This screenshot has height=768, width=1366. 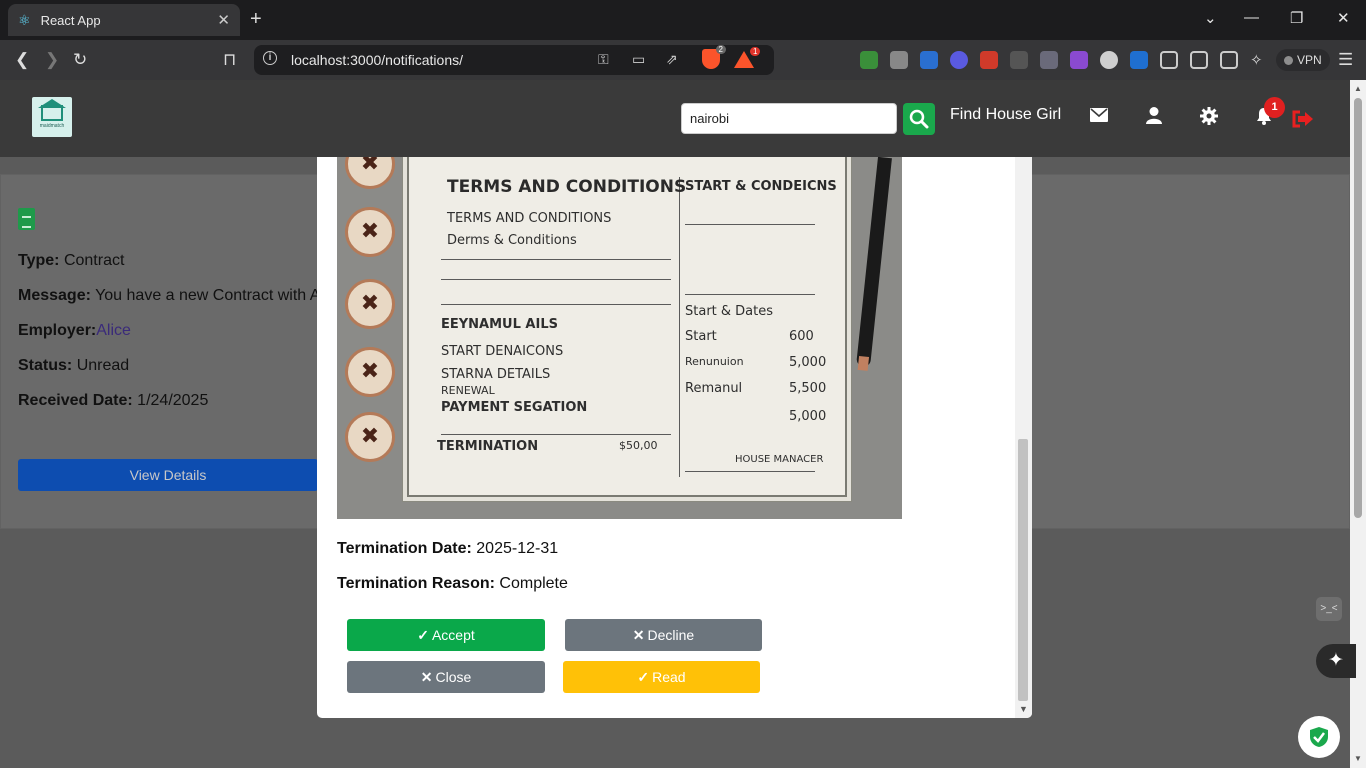 What do you see at coordinates (514, 60) in the screenshot?
I see `address-bar: i localhost:3000/notifications/ ⚿ ▭ ⇗` at bounding box center [514, 60].